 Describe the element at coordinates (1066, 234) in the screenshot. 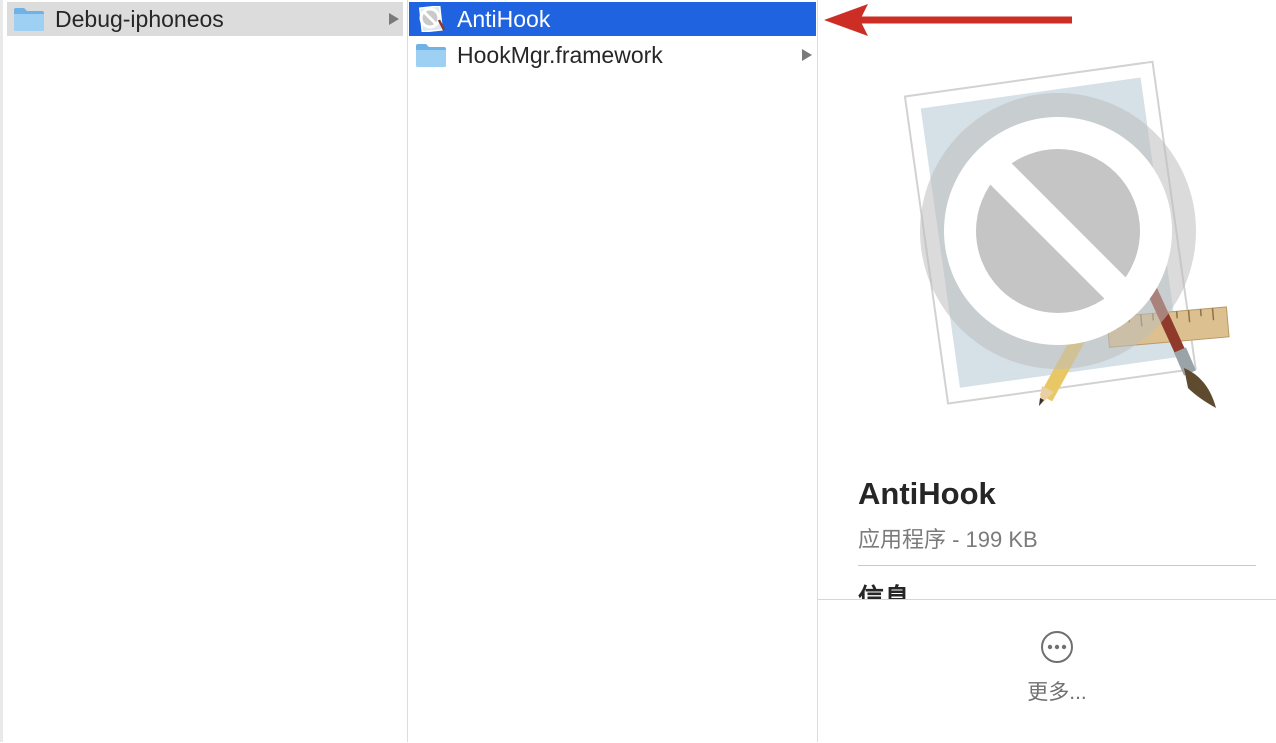

I see `prohibited-app-icon` at that location.